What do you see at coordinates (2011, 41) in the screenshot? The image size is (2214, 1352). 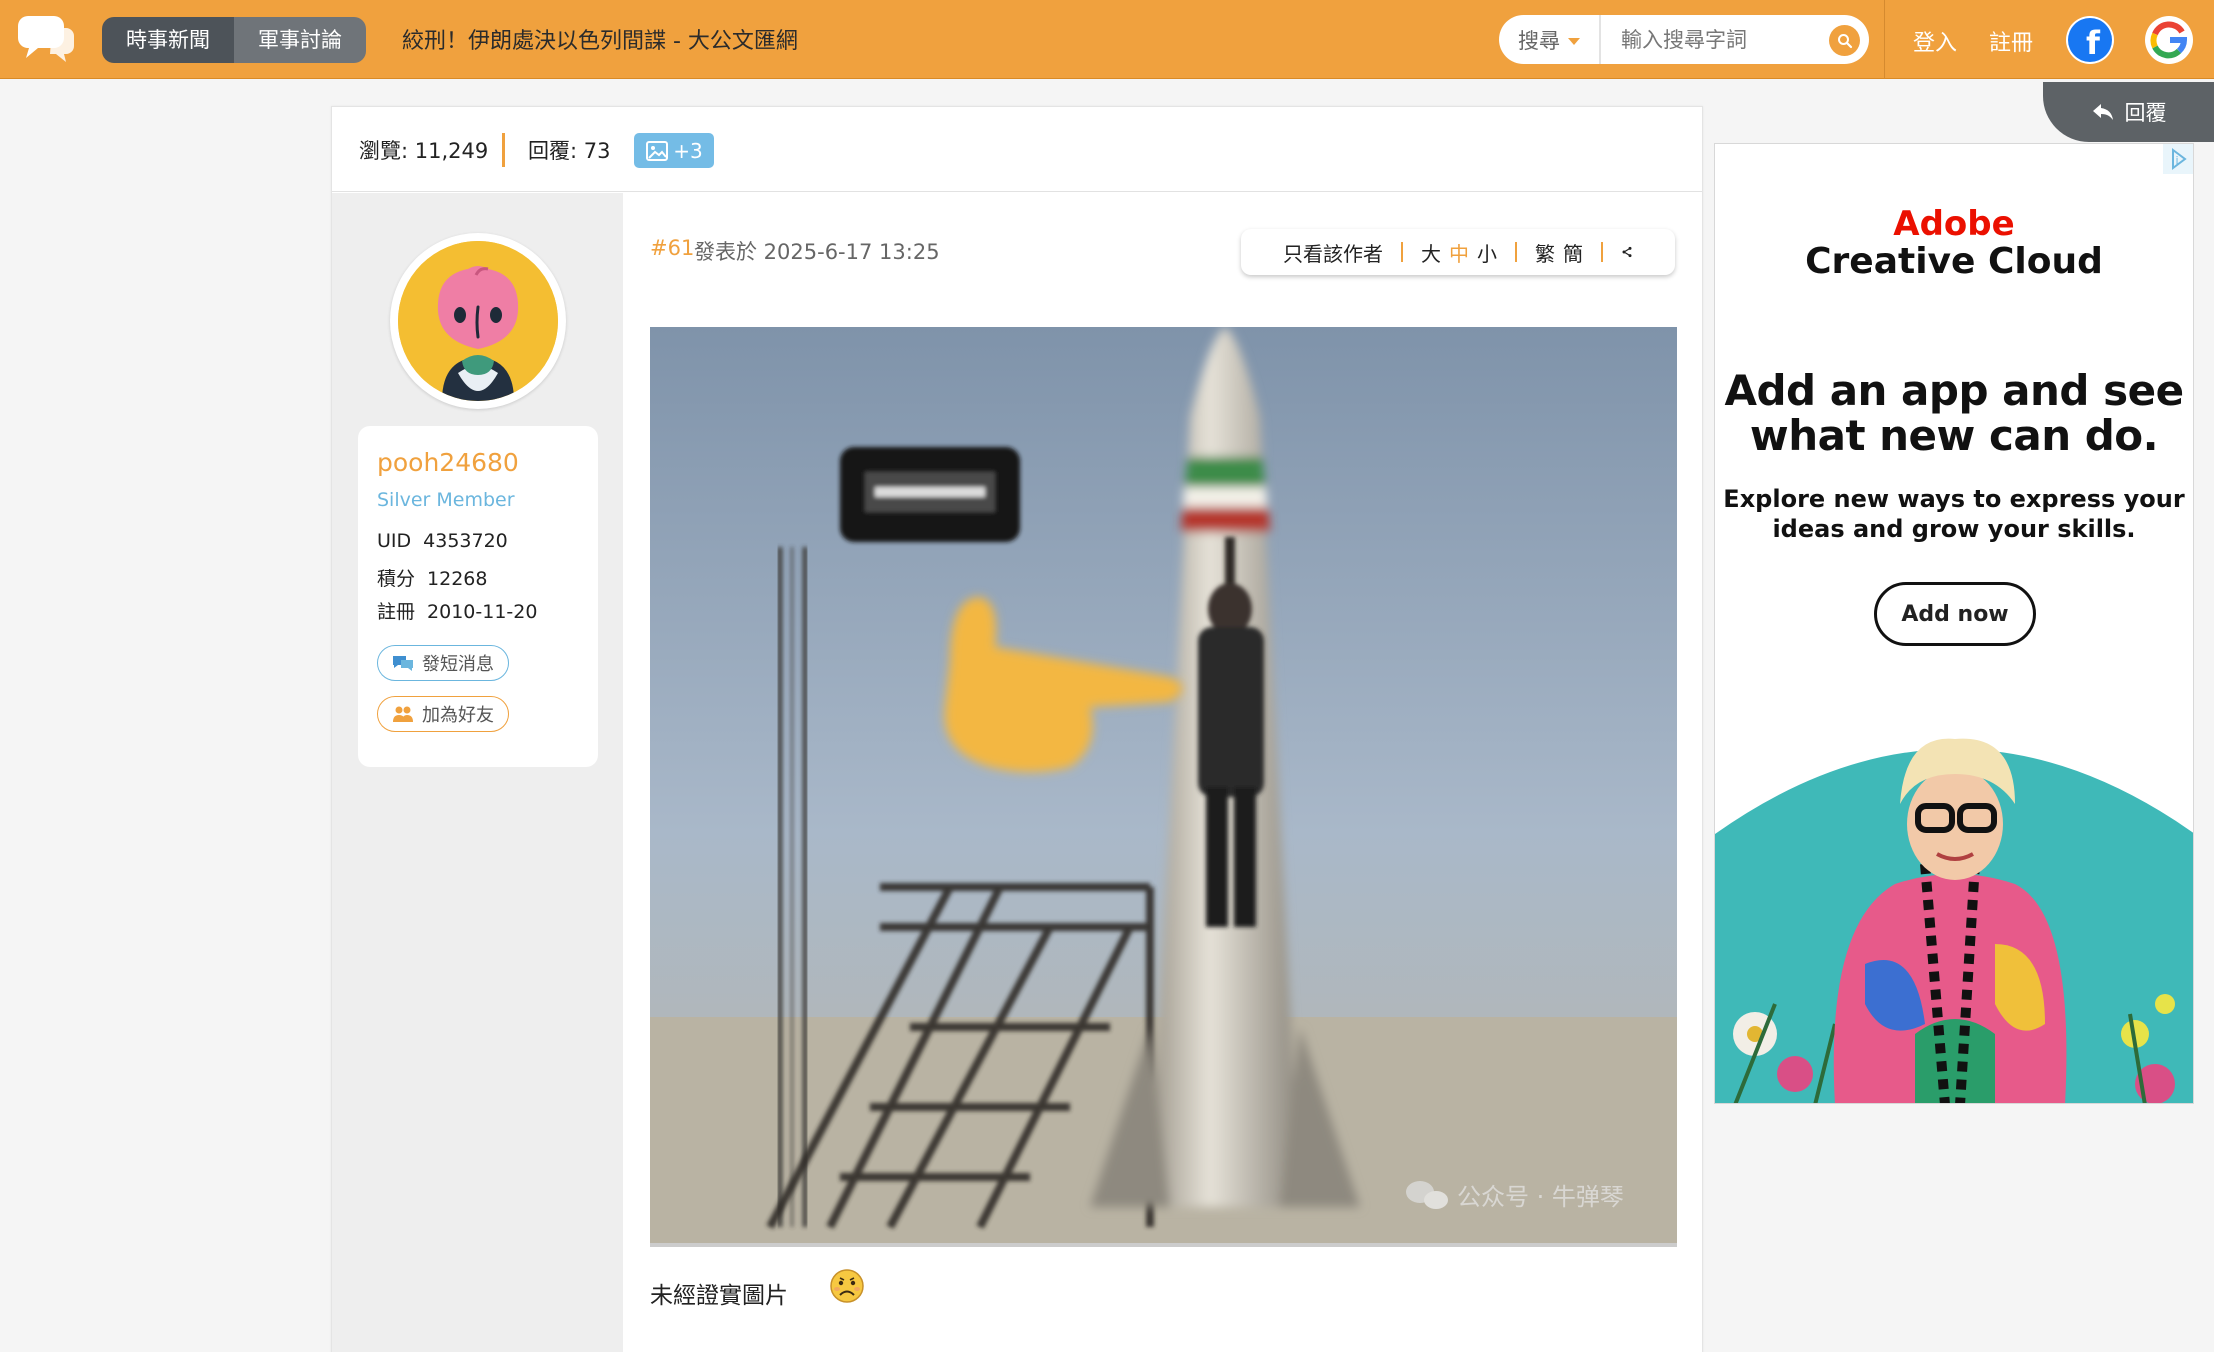 I see `register-link: 註冊` at bounding box center [2011, 41].